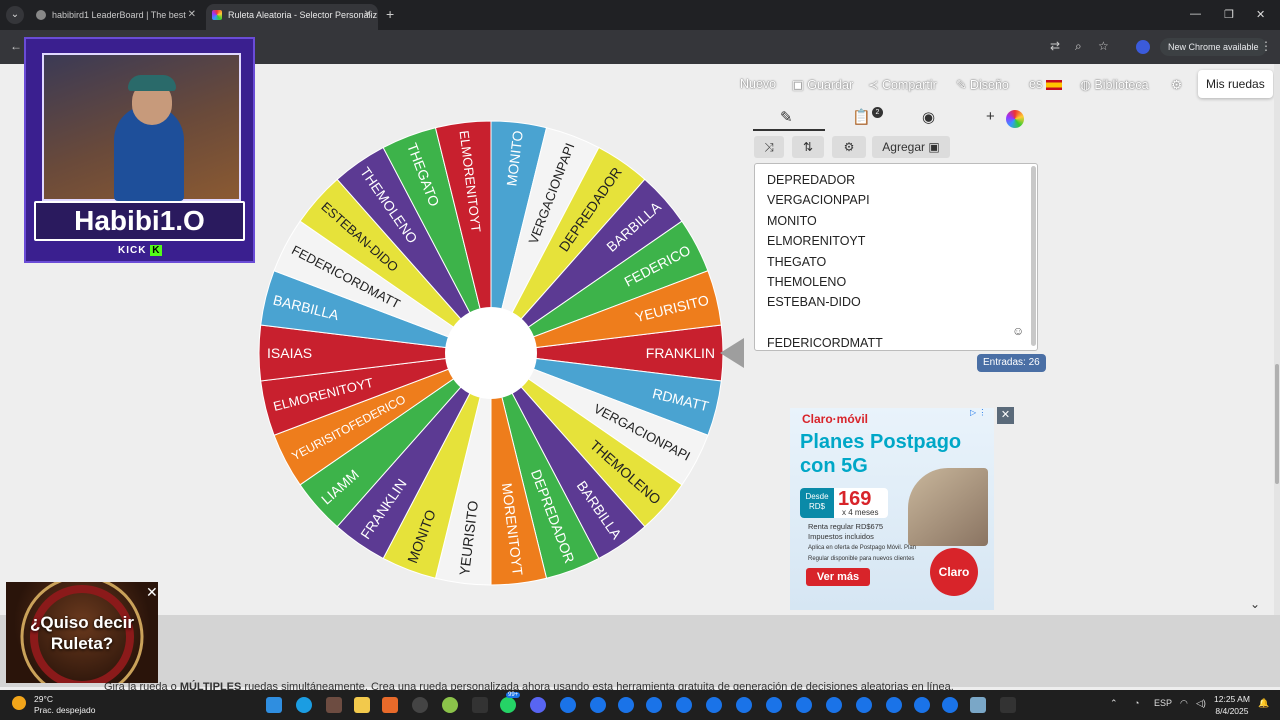 The height and width of the screenshot is (720, 1280). I want to click on entry-line: DEPREDADOR, so click(811, 180).